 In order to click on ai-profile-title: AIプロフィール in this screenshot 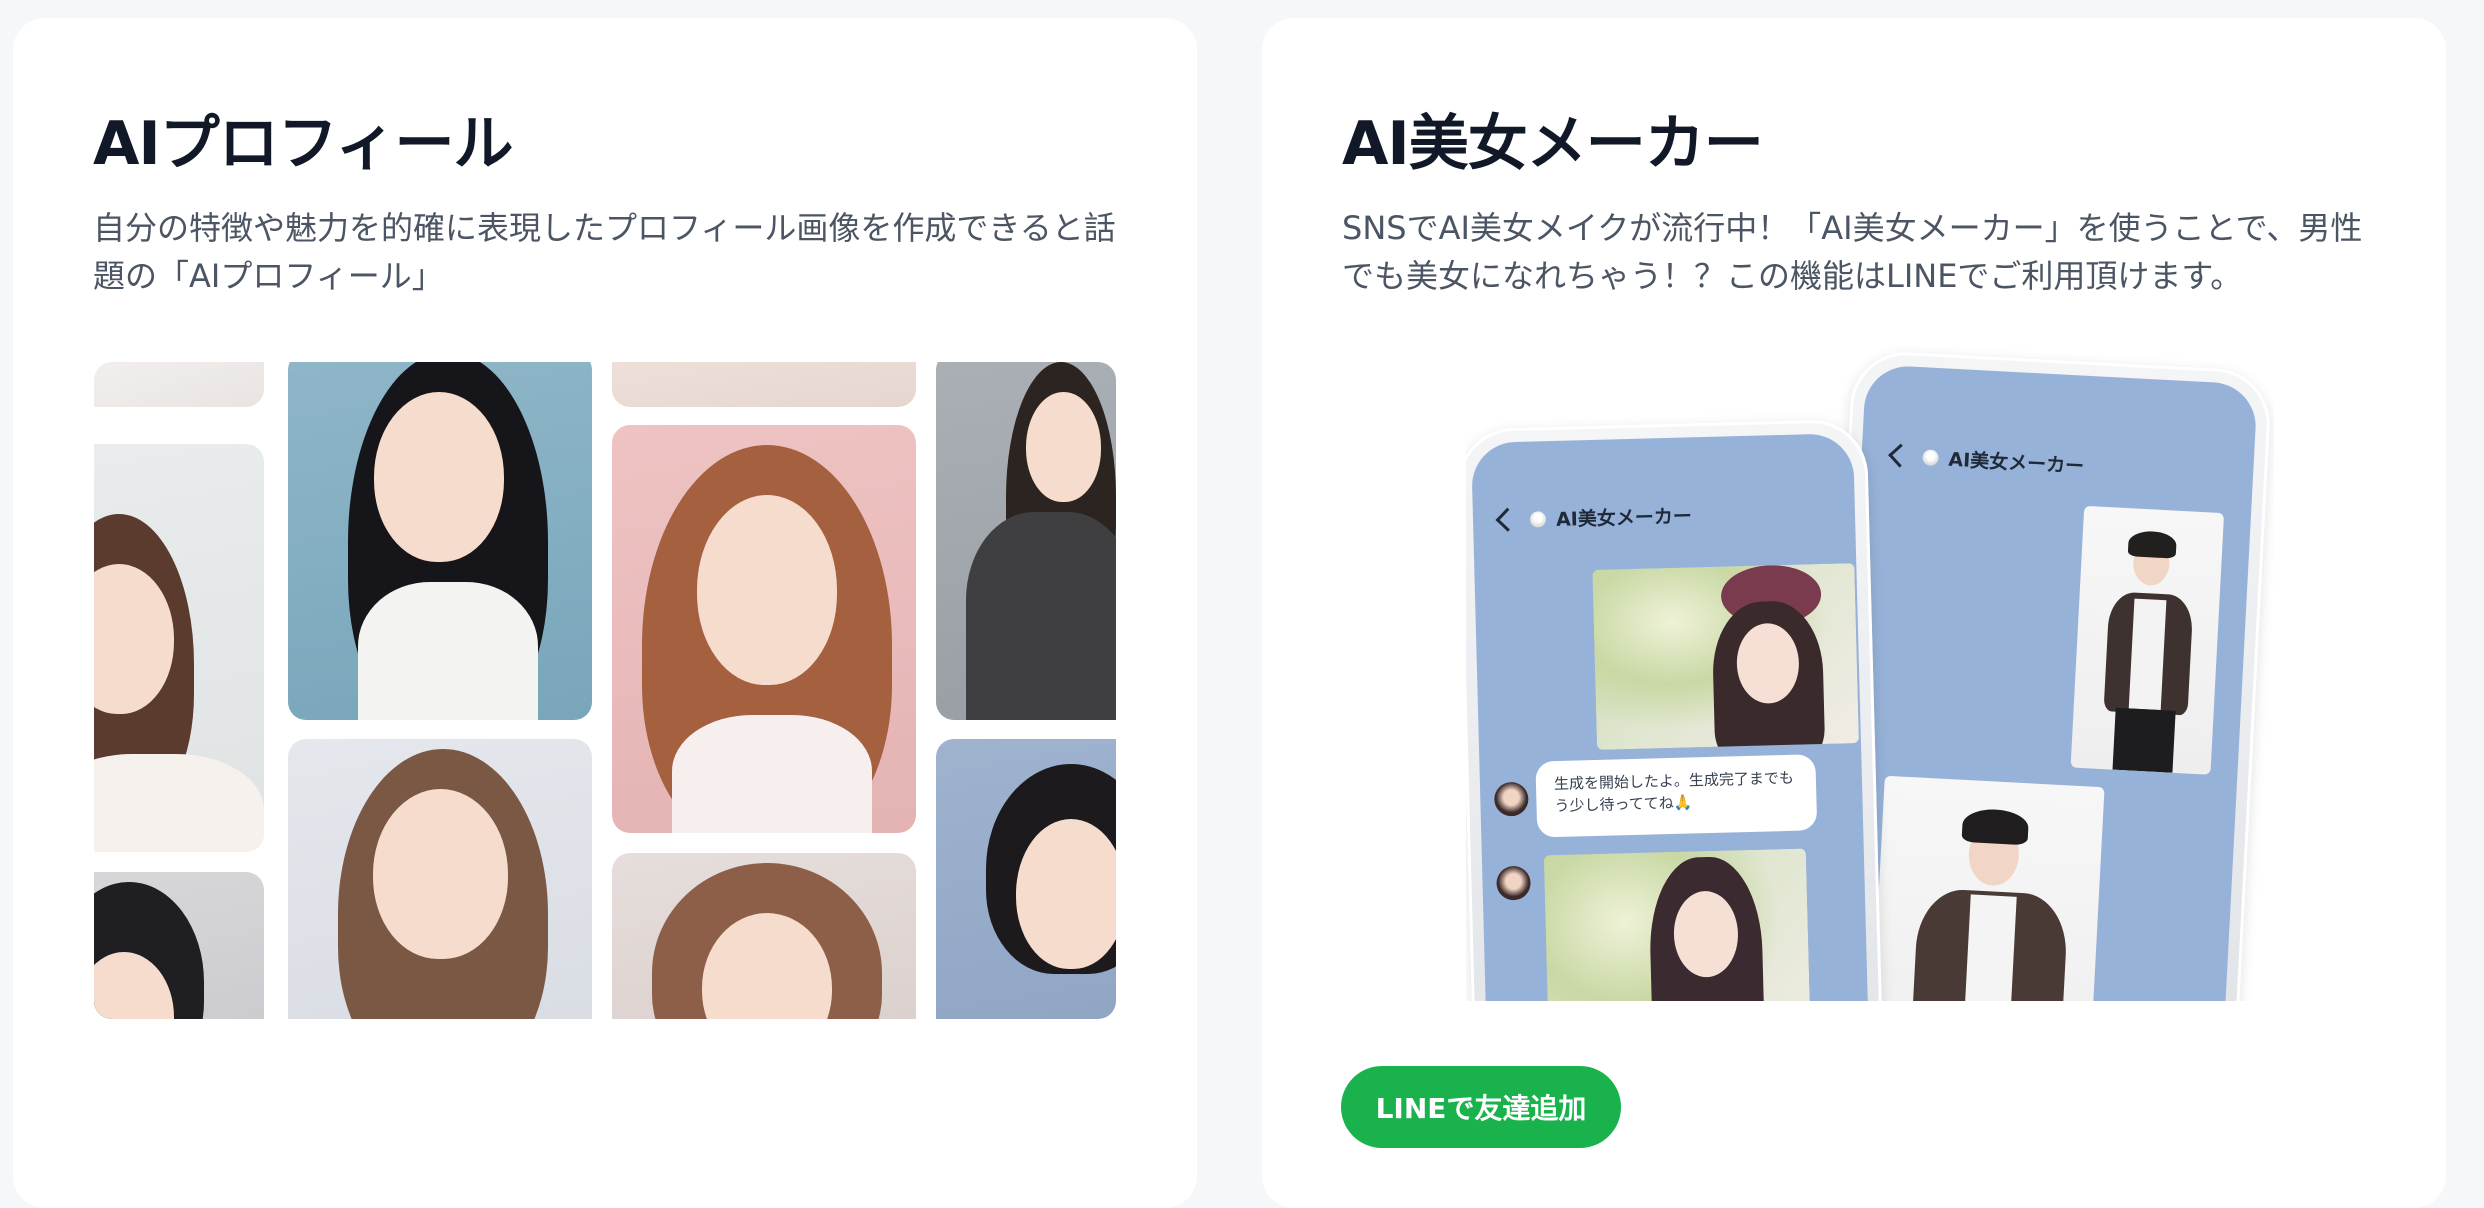, I will do `click(303, 144)`.